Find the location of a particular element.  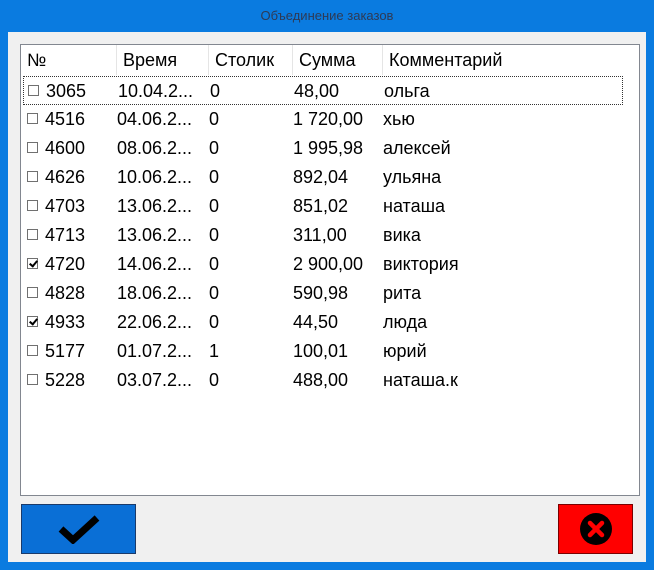

cell-sum: 488,00 is located at coordinates (321, 380).